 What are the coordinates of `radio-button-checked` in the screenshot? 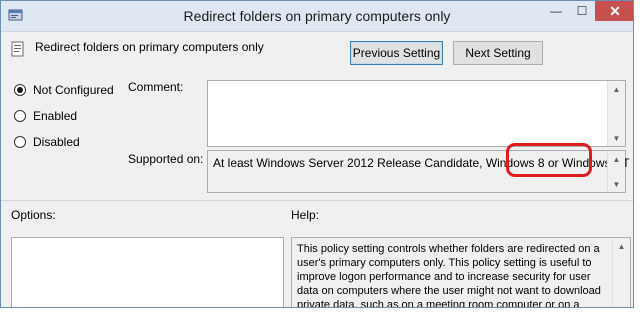 It's located at (20, 90).